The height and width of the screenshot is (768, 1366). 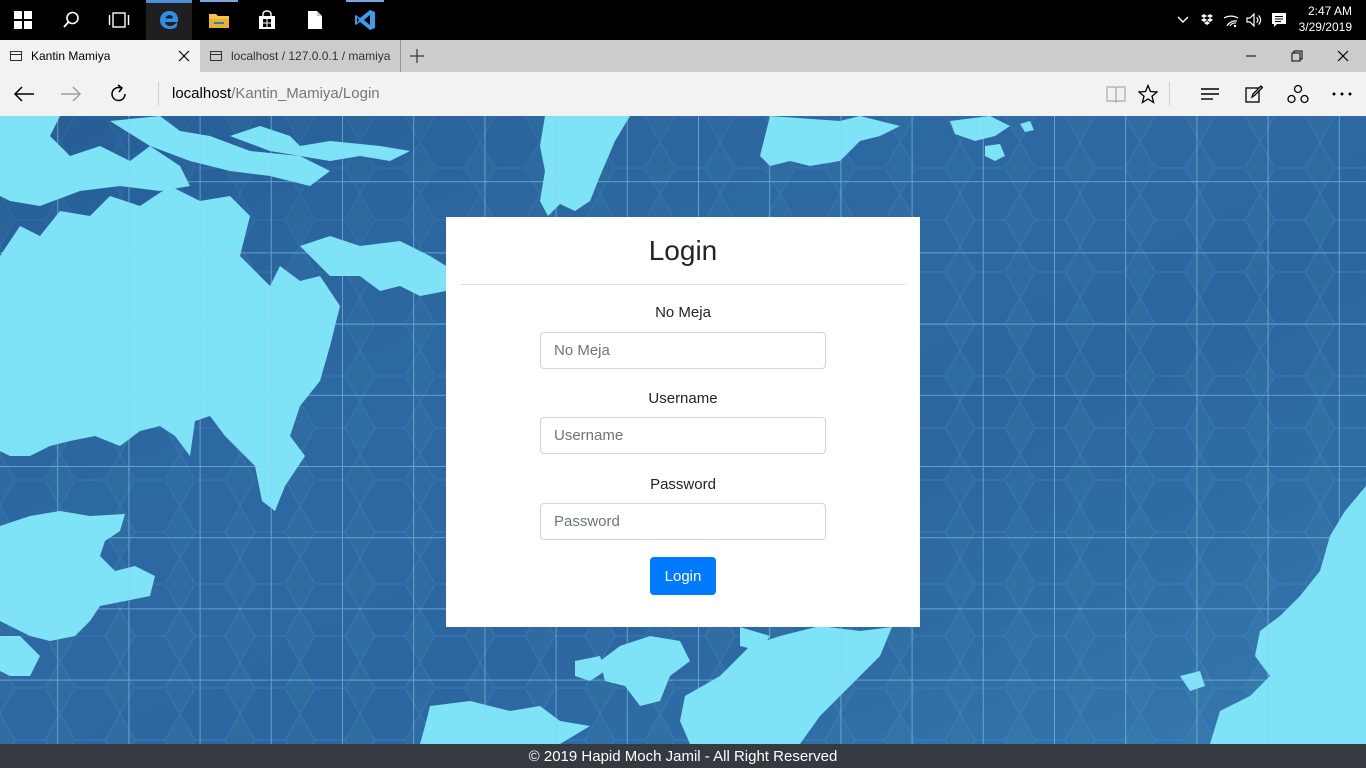 What do you see at coordinates (219, 20) in the screenshot?
I see `file-explorer-icon` at bounding box center [219, 20].